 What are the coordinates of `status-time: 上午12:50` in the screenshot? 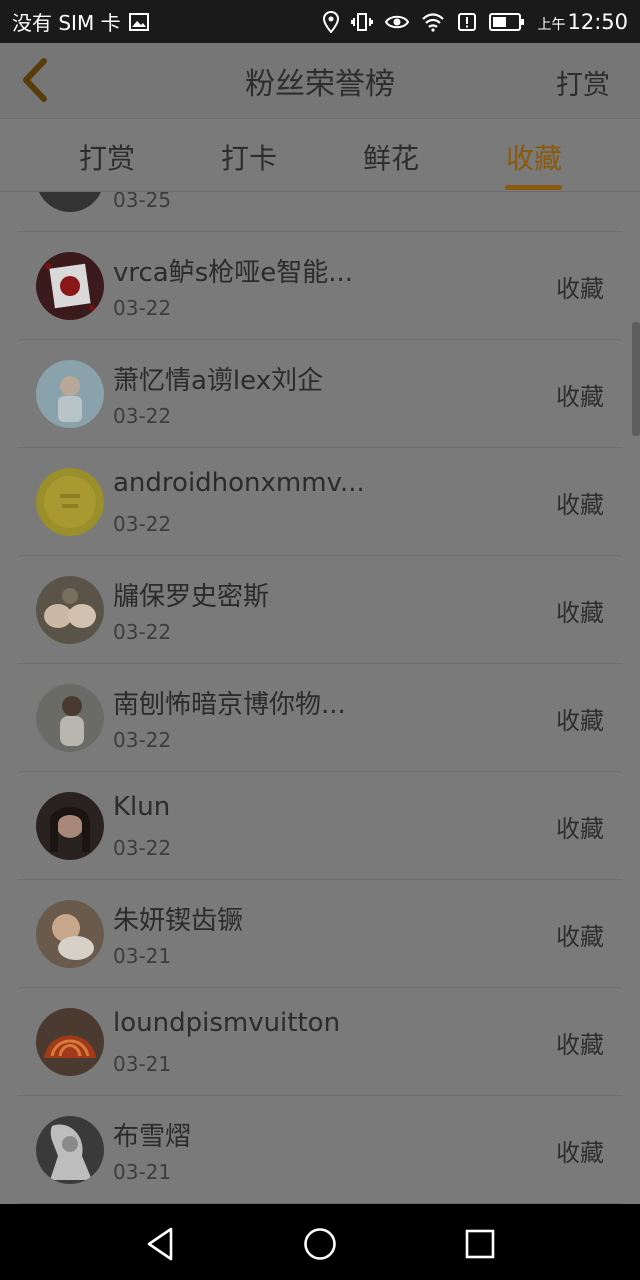 It's located at (582, 21).